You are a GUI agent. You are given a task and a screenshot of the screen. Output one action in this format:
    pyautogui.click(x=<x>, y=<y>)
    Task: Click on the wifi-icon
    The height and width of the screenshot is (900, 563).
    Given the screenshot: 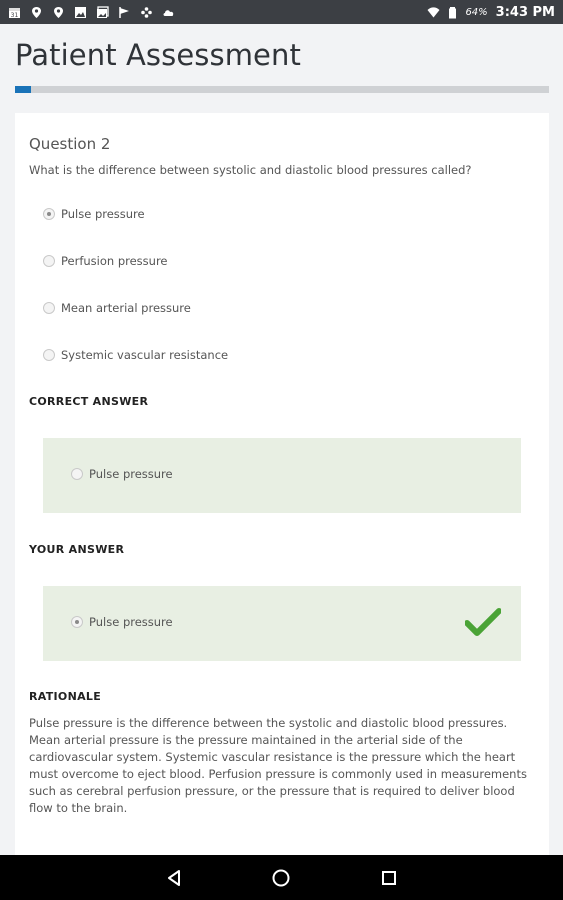 What is the action you would take?
    pyautogui.click(x=433, y=12)
    